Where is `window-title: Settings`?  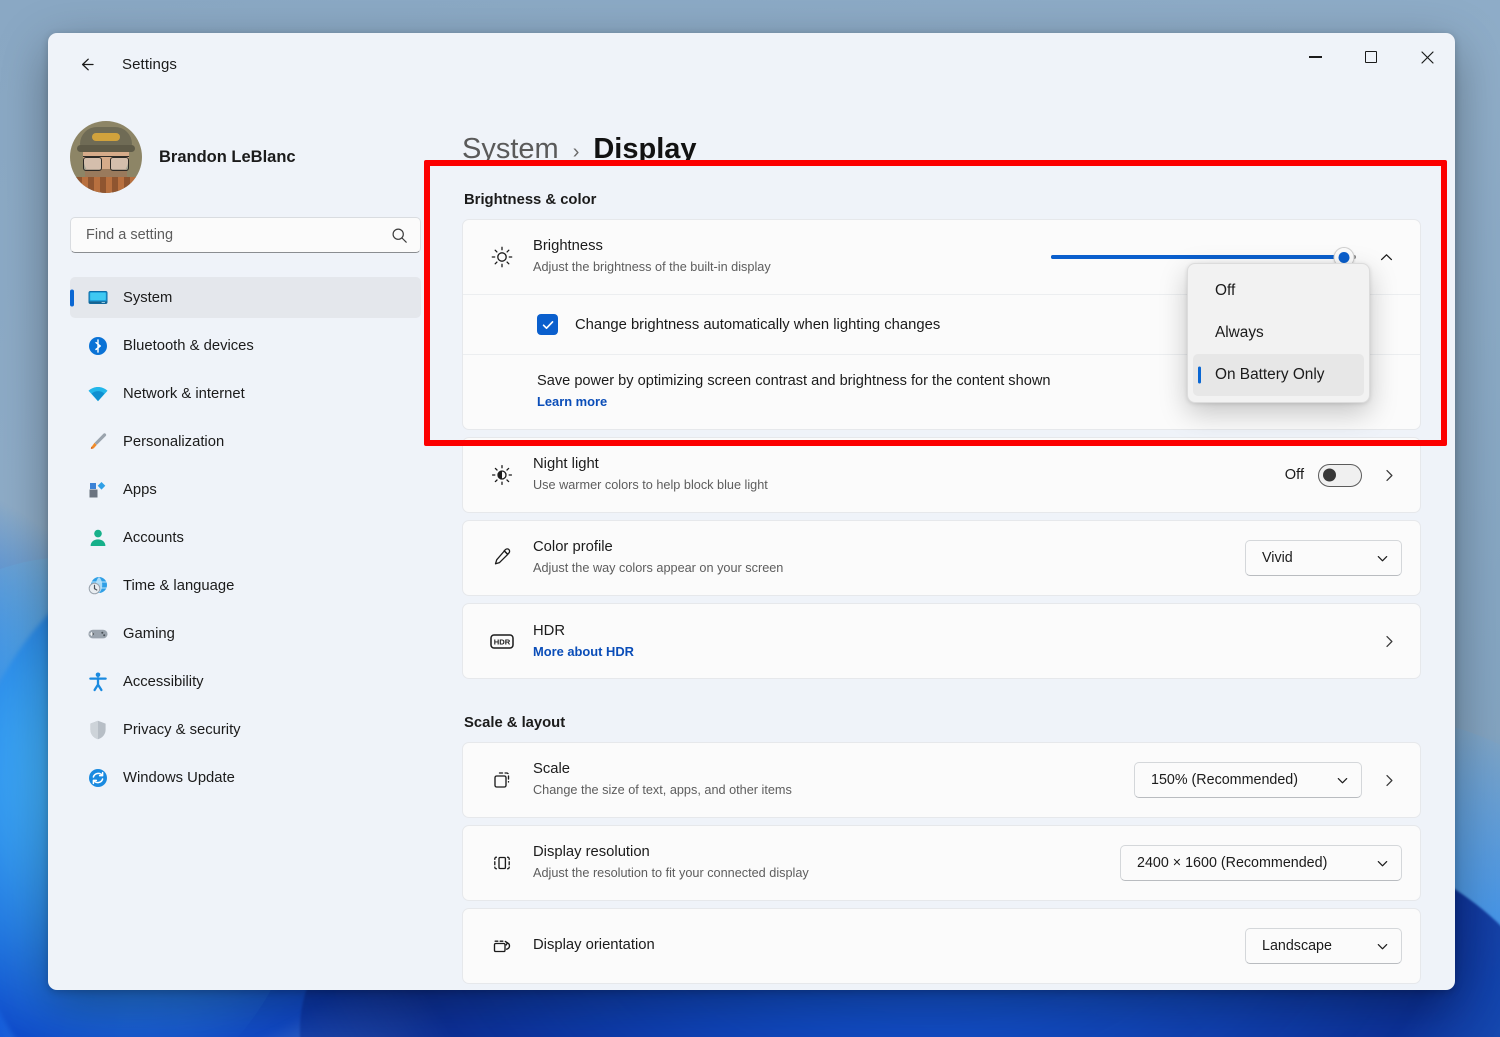
window-title: Settings is located at coordinates (149, 64).